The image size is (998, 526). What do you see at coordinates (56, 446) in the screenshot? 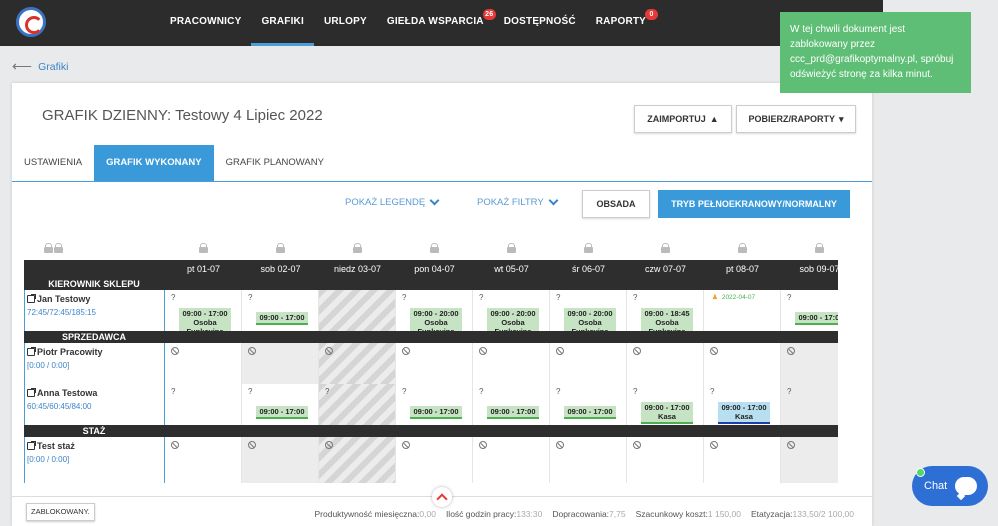
I see `employee-name: Test staż` at bounding box center [56, 446].